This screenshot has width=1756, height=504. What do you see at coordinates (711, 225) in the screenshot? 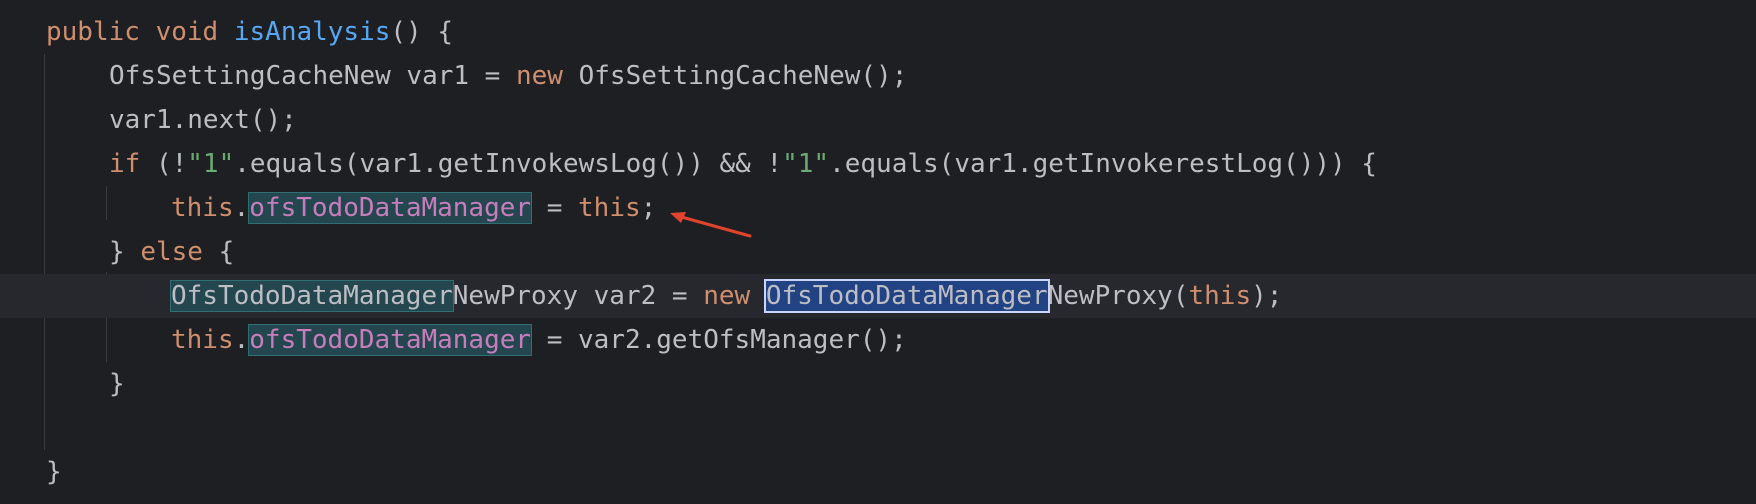
I see `arrow-icon` at bounding box center [711, 225].